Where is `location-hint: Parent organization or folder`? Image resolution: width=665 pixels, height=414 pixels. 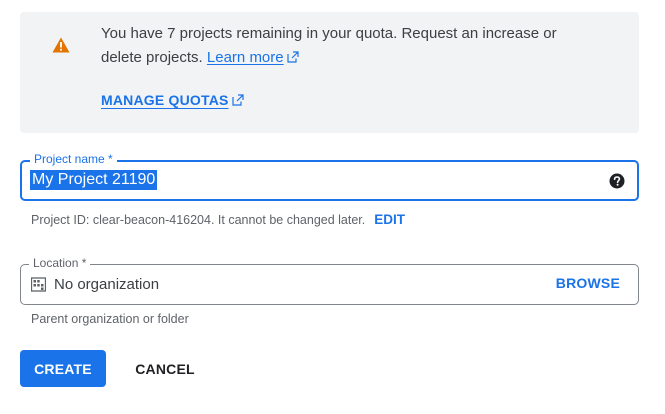 location-hint: Parent organization or folder is located at coordinates (110, 319).